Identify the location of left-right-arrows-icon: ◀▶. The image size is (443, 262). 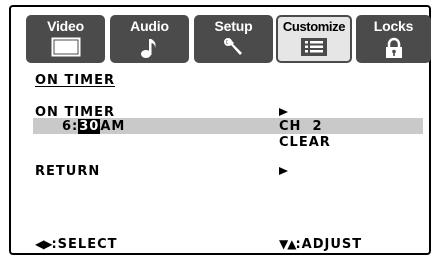
(43, 244).